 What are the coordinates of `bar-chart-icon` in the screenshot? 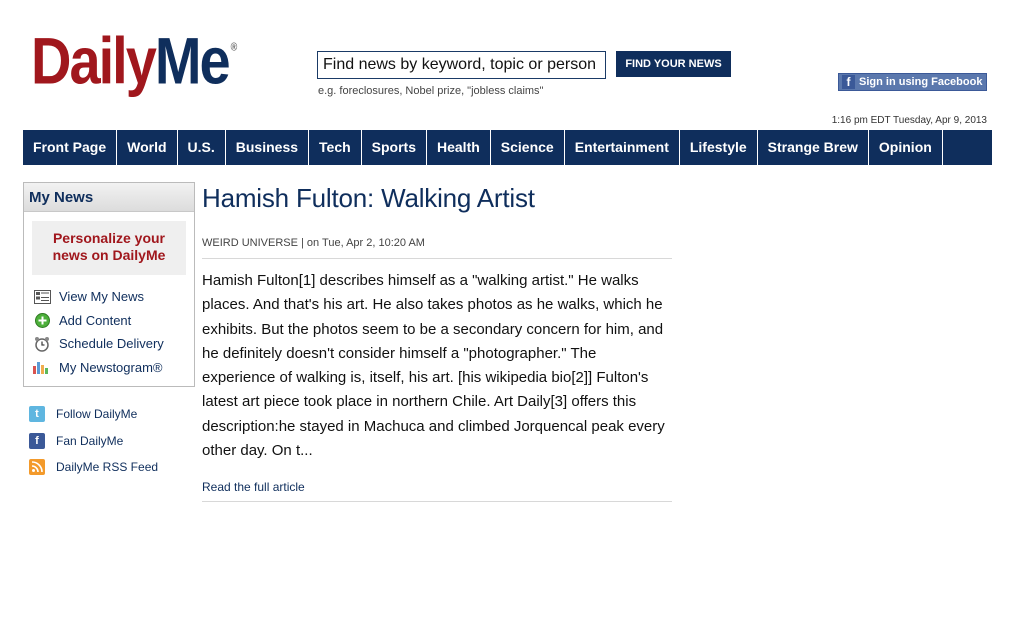 It's located at (42, 367).